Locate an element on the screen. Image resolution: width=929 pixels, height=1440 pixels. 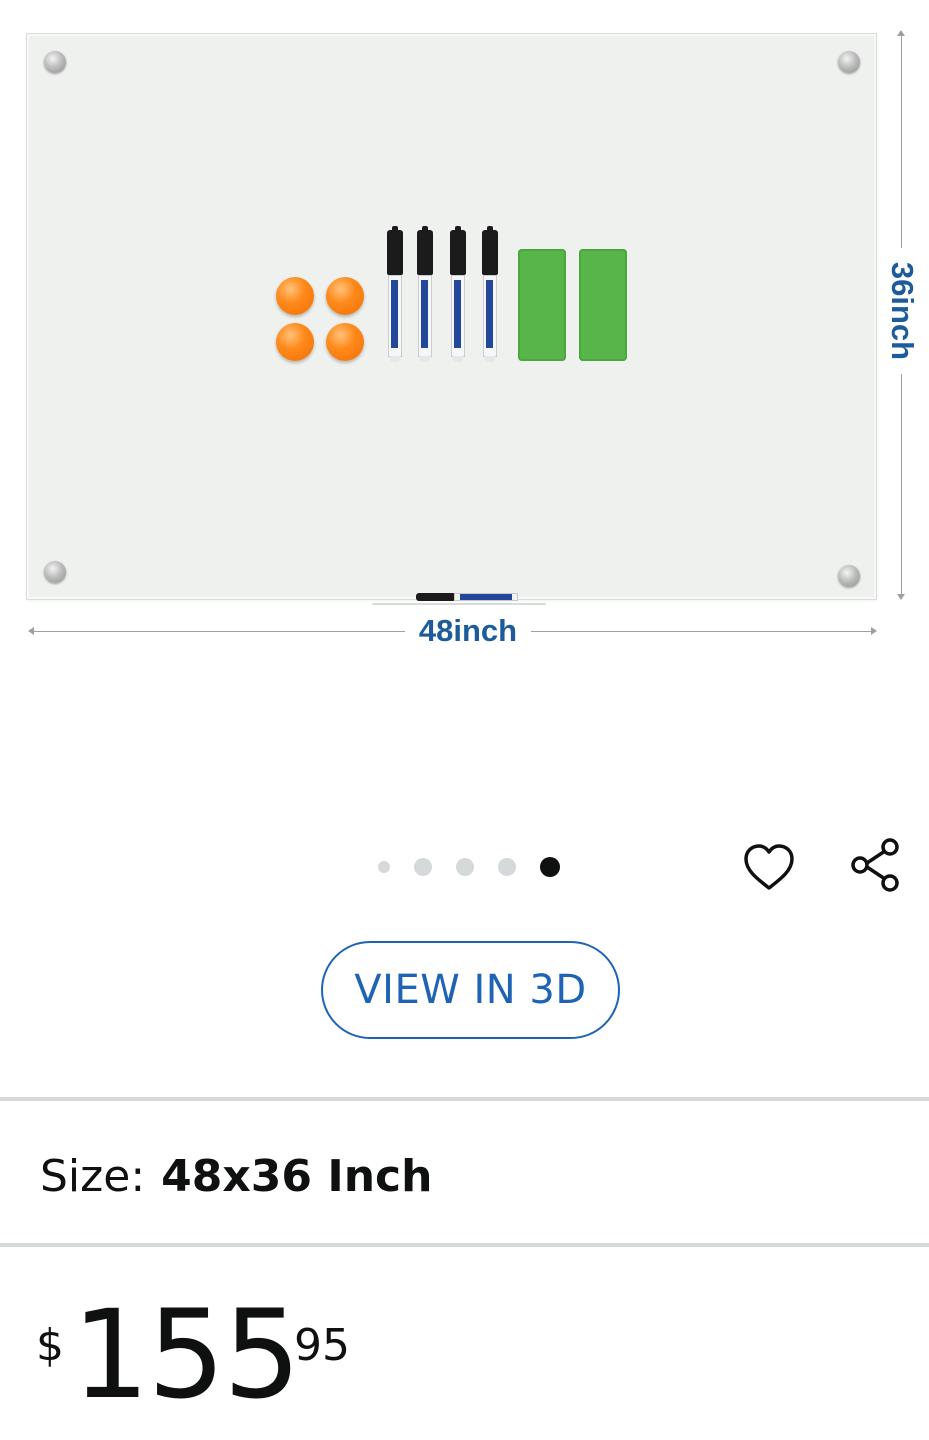
share-icon is located at coordinates (875, 867).